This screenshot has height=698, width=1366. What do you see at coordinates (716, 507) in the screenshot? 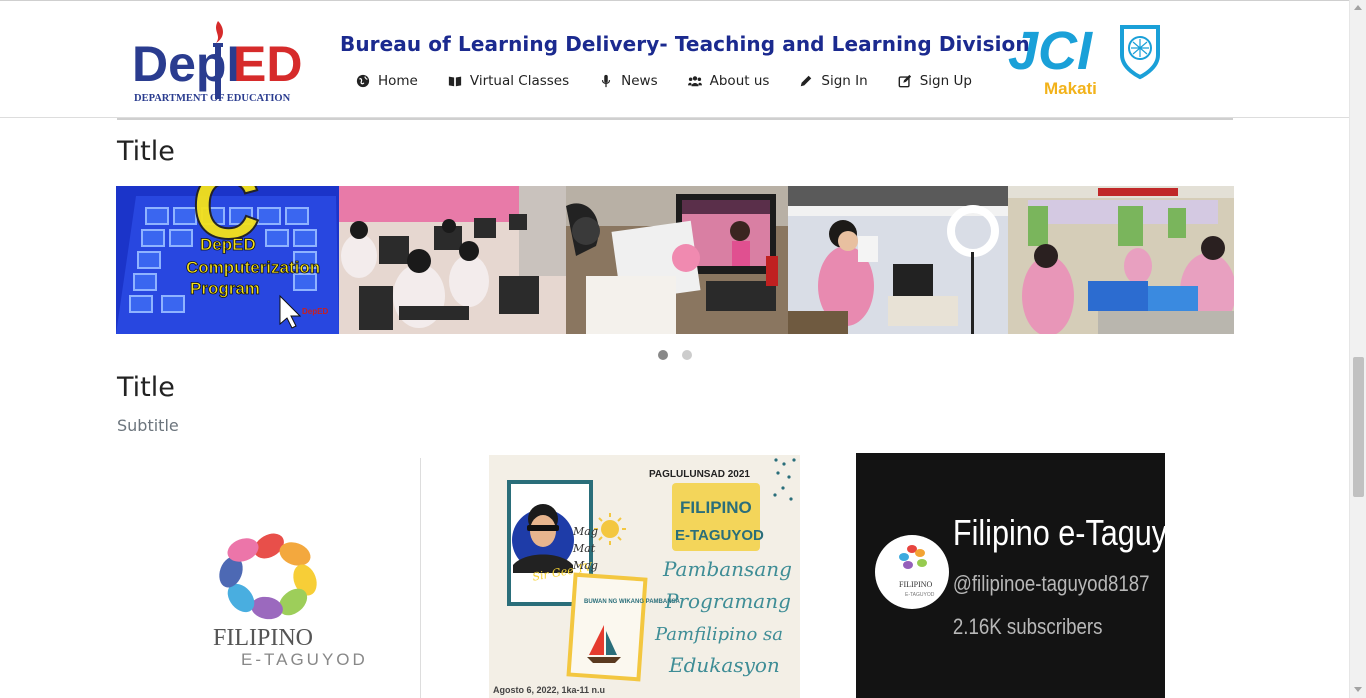
I see `poster-badge-line-1: FILIPINO` at bounding box center [716, 507].